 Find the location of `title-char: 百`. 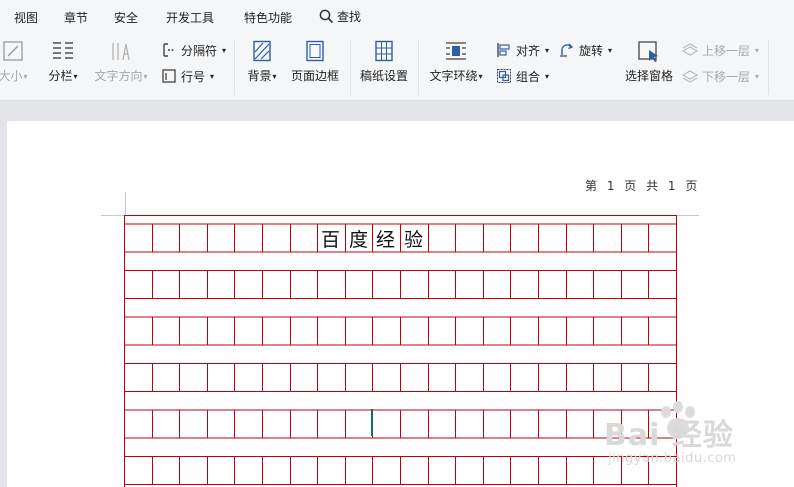

title-char: 百 is located at coordinates (330, 240).